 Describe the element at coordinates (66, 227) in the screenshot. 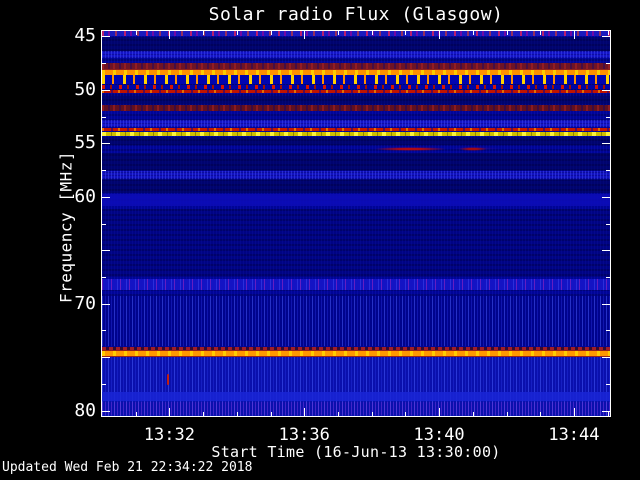

I see `y-axis-title: Frequency [MHz]` at that location.